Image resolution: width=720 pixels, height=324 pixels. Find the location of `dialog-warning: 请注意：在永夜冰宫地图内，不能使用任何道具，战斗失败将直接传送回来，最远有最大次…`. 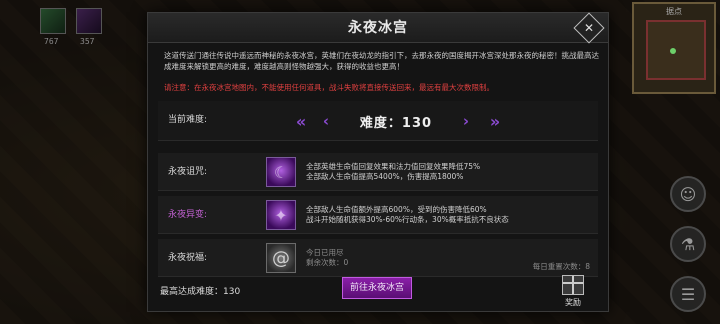

dialog-warning: 请注意：在永夜冰宫地图内，不能使用任何道具，战斗失败将直接传送回来，最远有最大次… is located at coordinates (329, 87).